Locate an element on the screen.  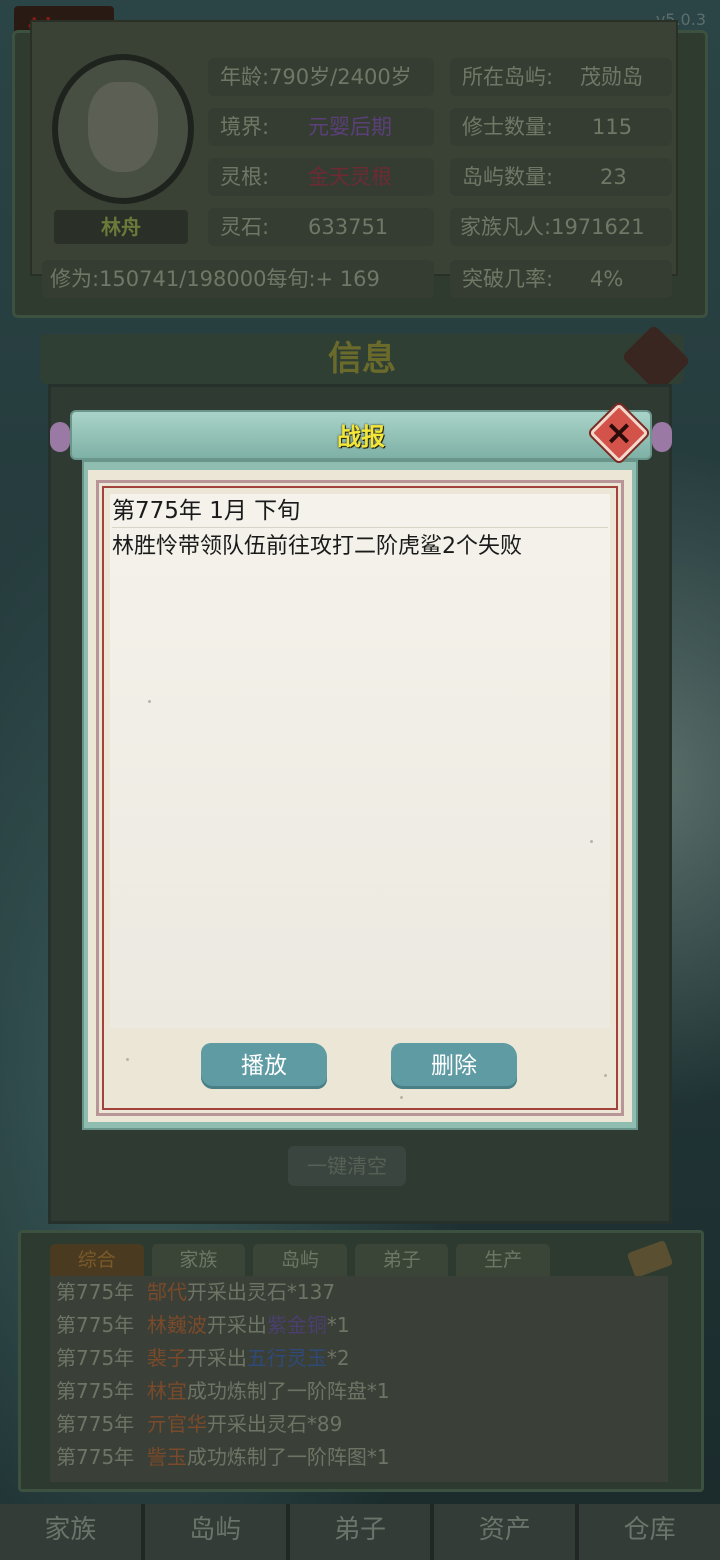
nav-family: 家族 is located at coordinates (72, 1532).